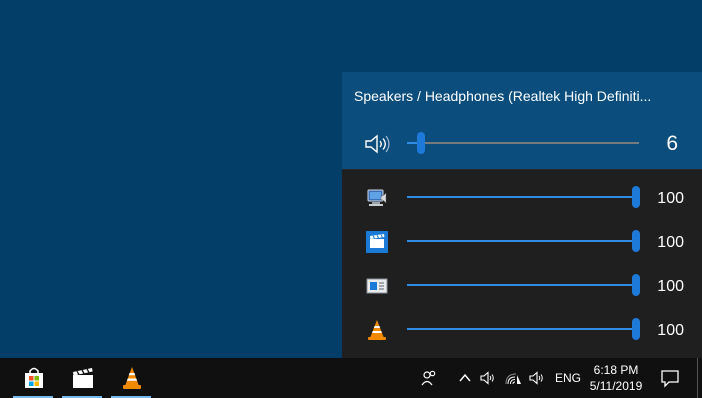 The height and width of the screenshot is (398, 702). I want to click on slider-track, so click(523, 143).